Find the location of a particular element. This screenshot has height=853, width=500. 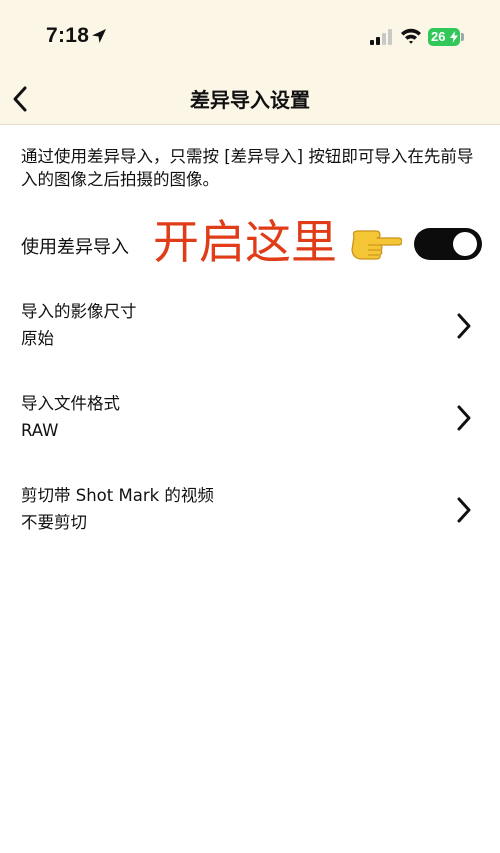

setting-value: 原始 is located at coordinates (37, 338).